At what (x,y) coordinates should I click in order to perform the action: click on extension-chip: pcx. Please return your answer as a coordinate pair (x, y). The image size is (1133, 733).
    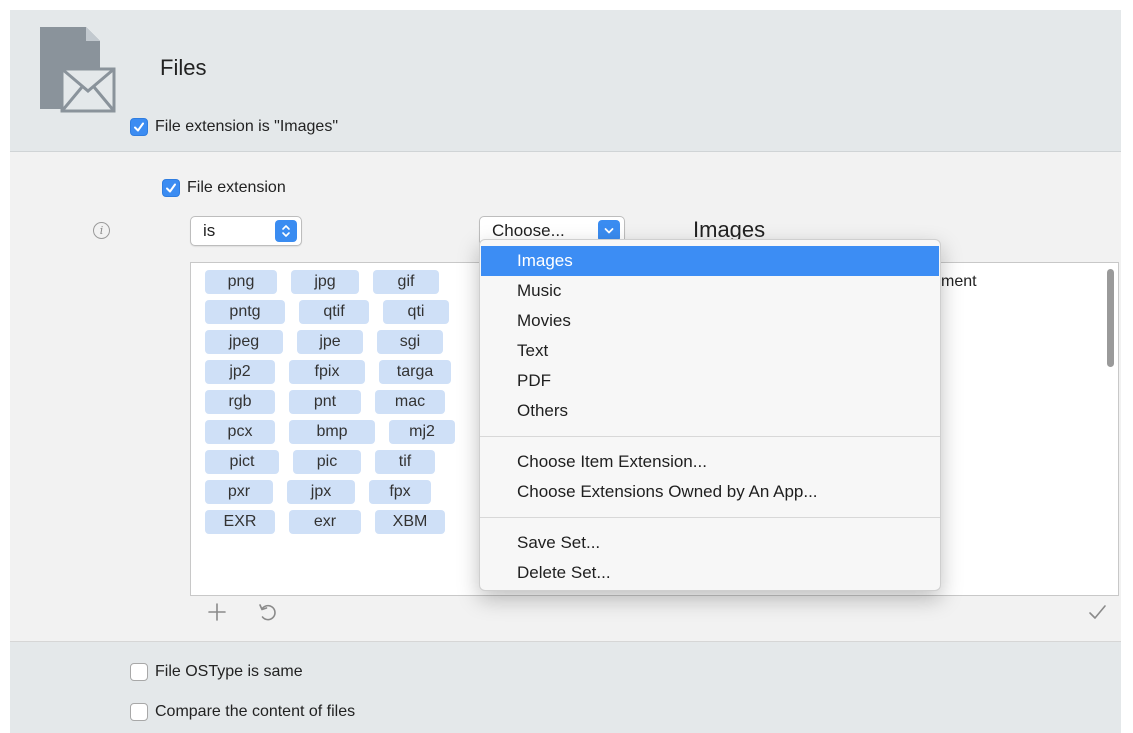
    Looking at the image, I should click on (240, 432).